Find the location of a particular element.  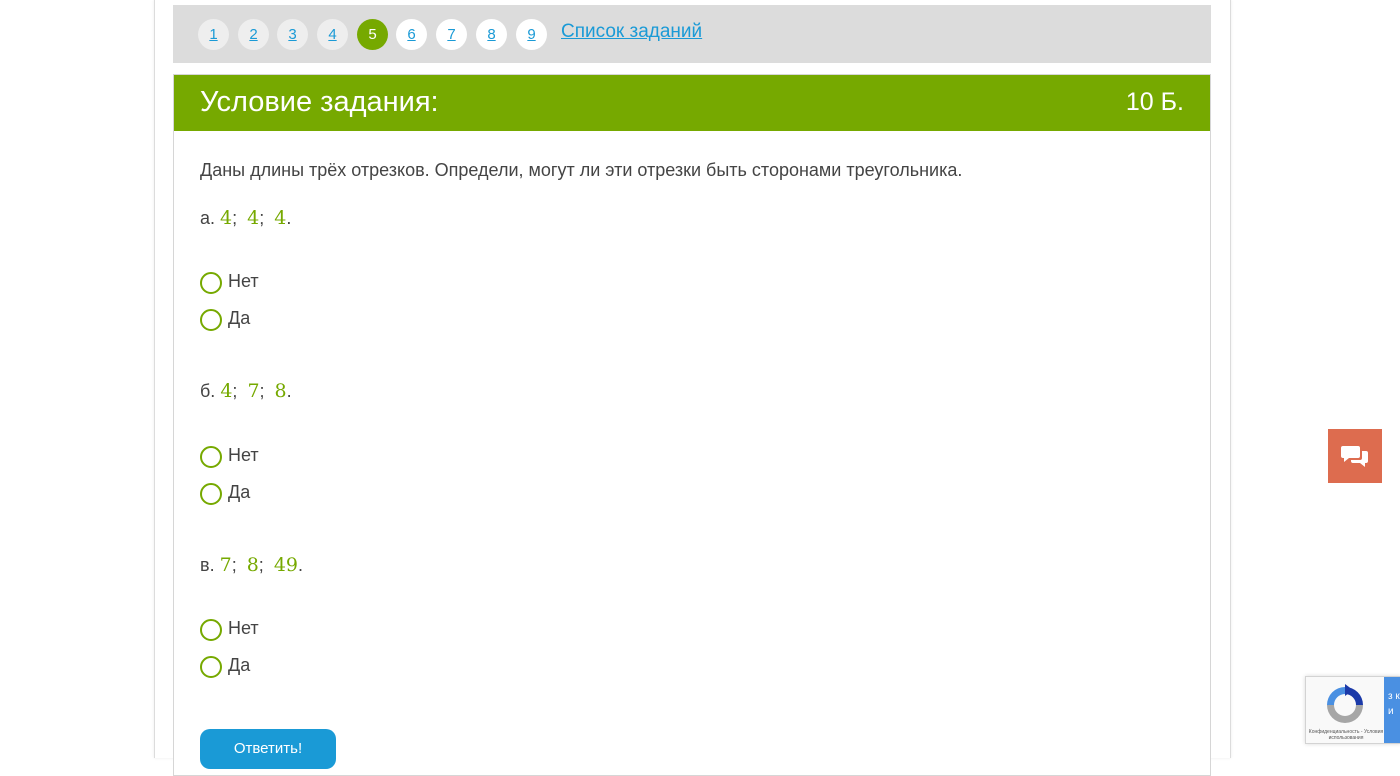

pager-page-5: 5 is located at coordinates (372, 34).